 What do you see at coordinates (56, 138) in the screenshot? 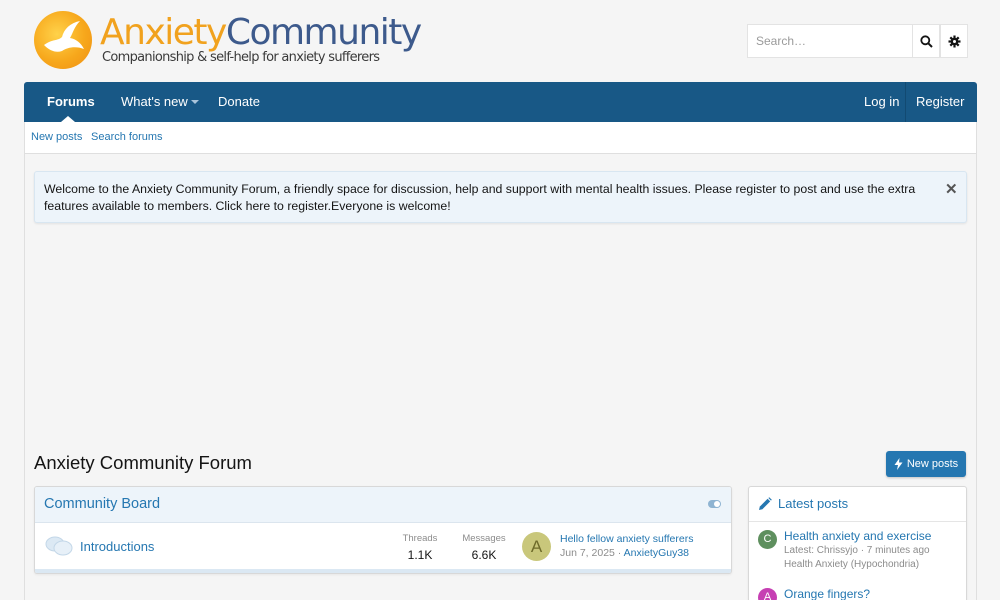
I see `subnav-new-posts: New posts` at bounding box center [56, 138].